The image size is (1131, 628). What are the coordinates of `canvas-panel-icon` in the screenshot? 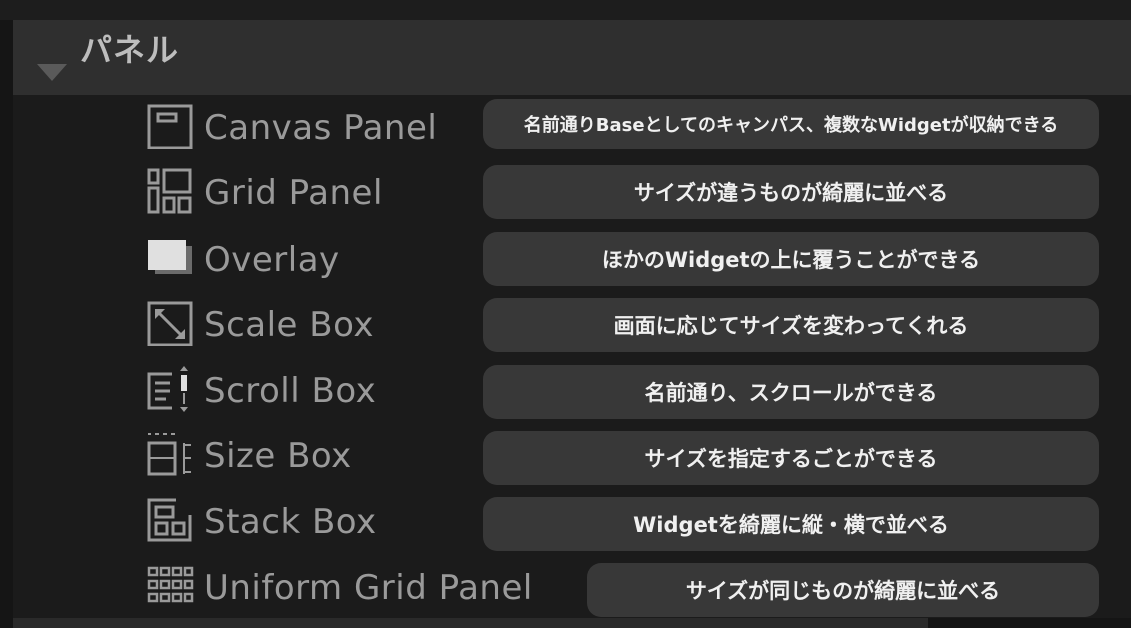 It's located at (170, 126).